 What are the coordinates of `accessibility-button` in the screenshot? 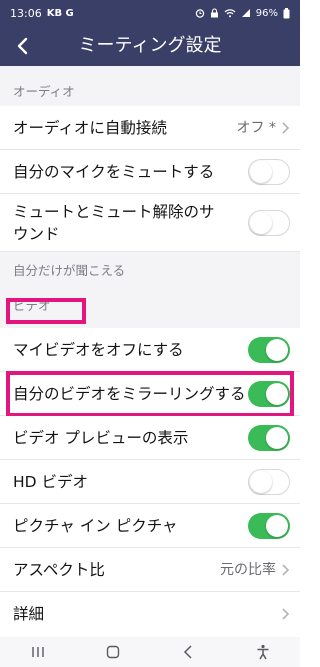 It's located at (263, 652).